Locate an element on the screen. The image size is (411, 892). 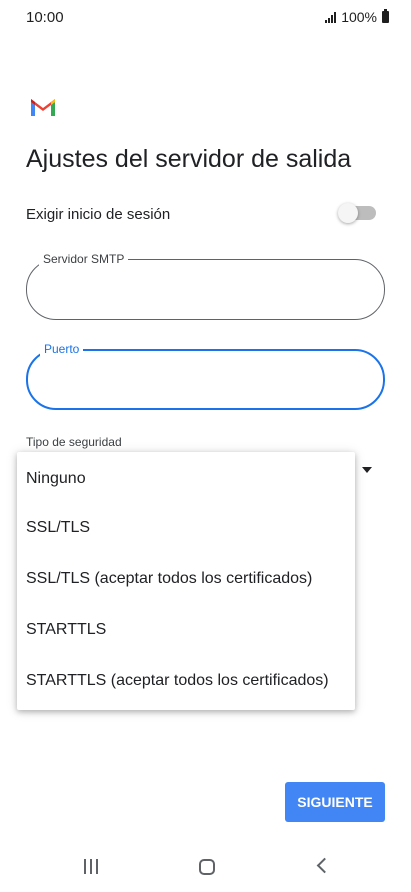
port-label: Puerto is located at coordinates (62, 349).